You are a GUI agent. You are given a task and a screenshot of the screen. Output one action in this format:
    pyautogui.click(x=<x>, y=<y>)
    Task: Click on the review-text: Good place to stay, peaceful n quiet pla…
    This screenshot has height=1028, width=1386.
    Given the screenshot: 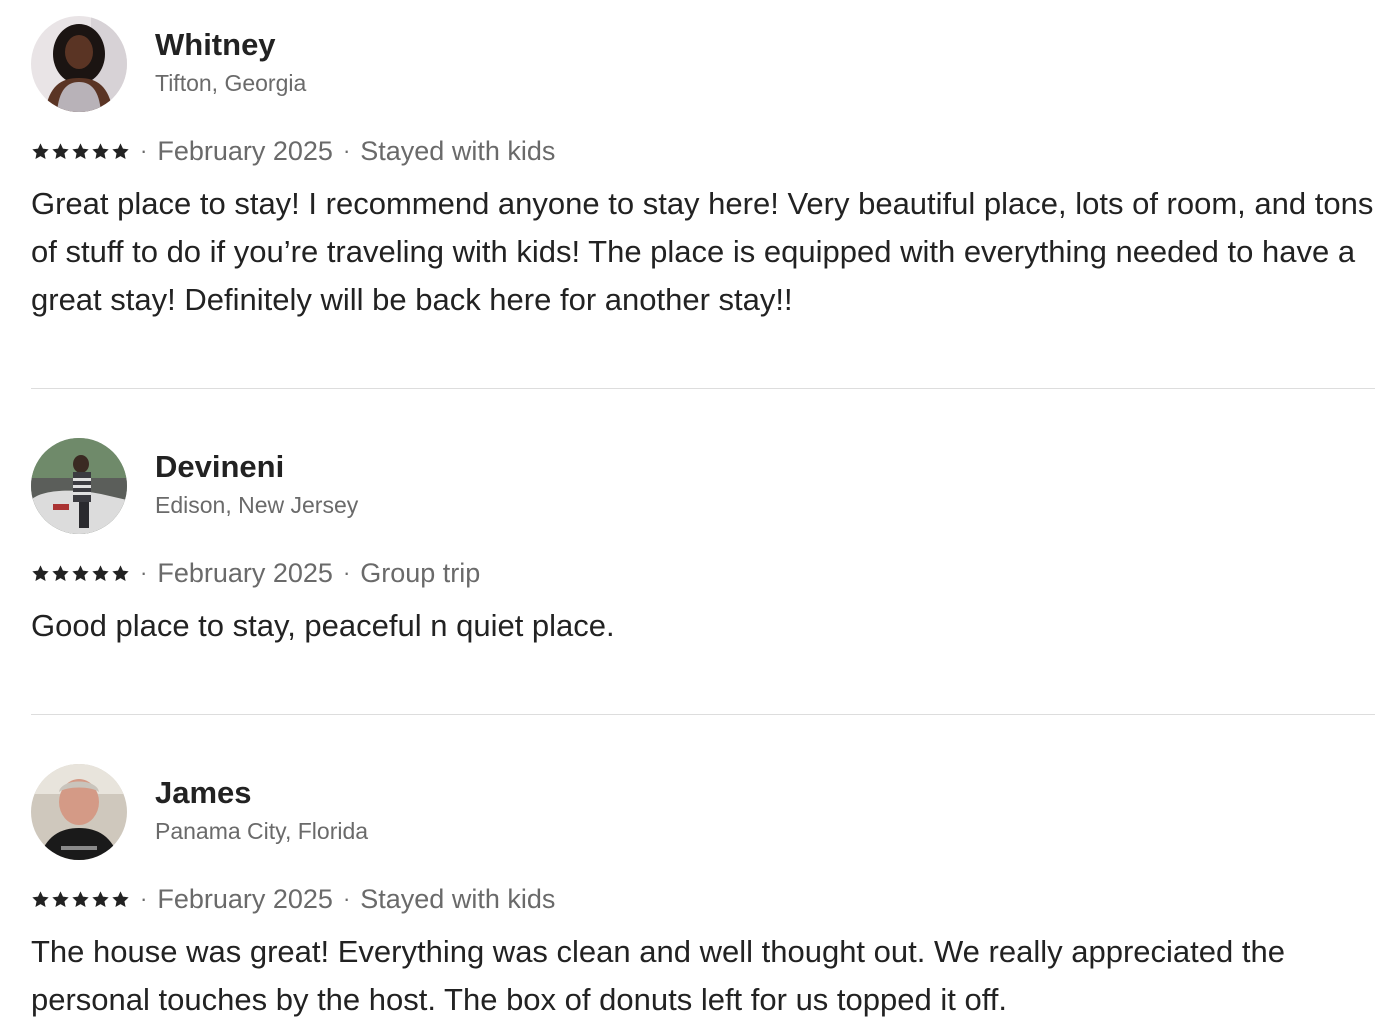 What is the action you would take?
    pyautogui.click(x=323, y=625)
    